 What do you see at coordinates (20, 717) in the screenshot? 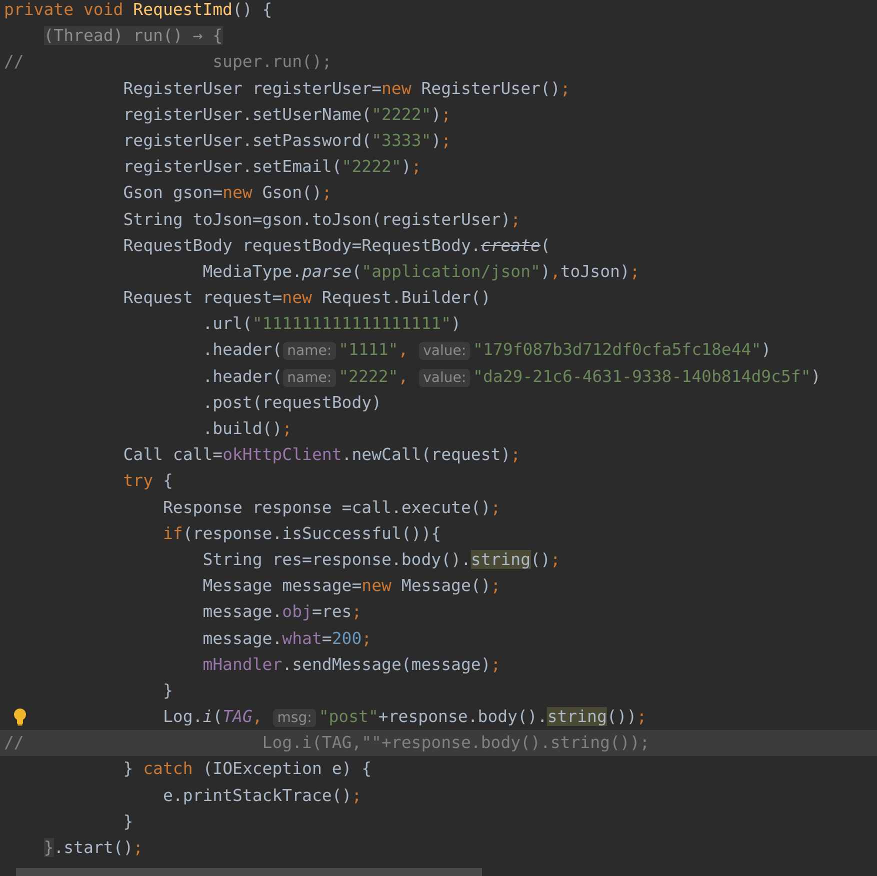
I see `lightbulb-icon` at bounding box center [20, 717].